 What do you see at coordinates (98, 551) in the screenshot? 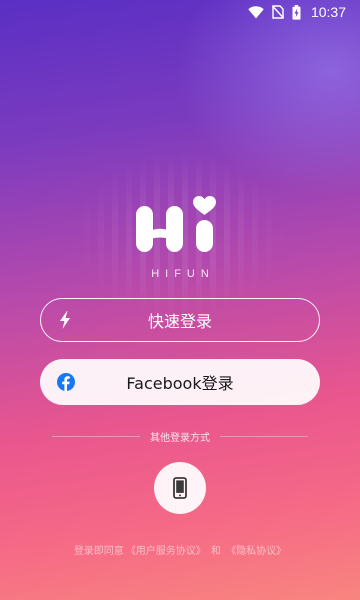
I see `agreement-prefix: 登录即同意` at bounding box center [98, 551].